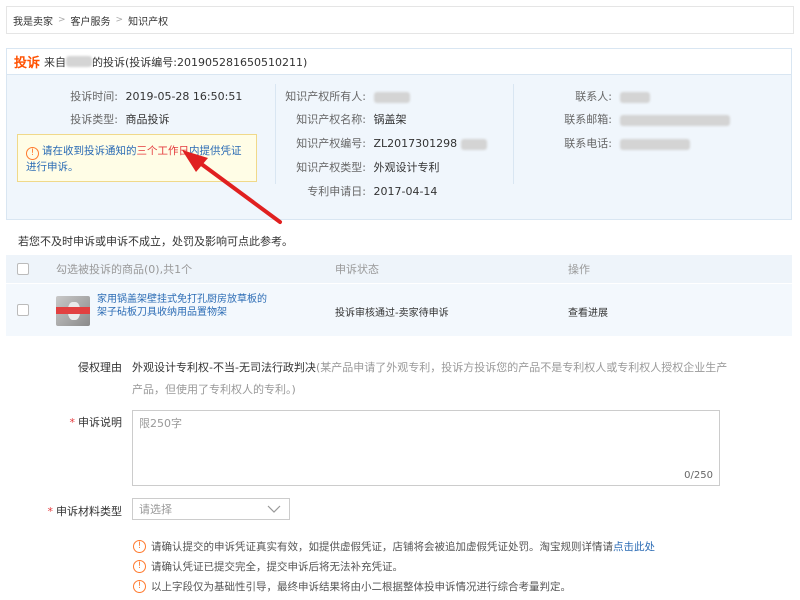 The image size is (800, 600). Describe the element at coordinates (336, 191) in the screenshot. I see `apply-date-label: 专利申请日:` at that location.